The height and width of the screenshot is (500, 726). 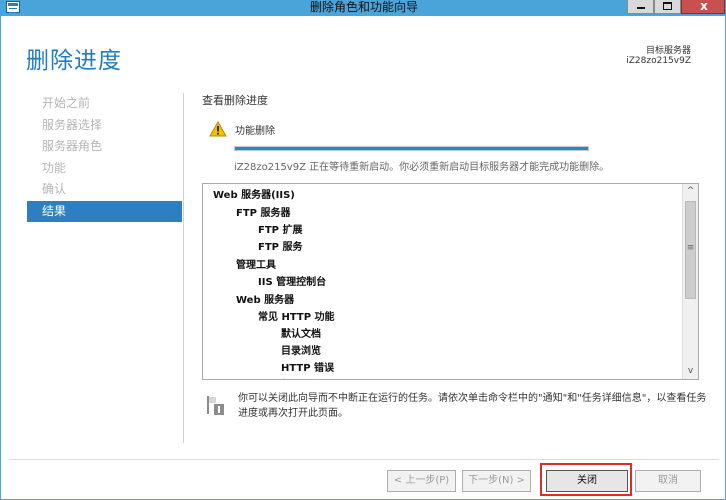 I want to click on sidebar-item-server-selection: 服务器选择, so click(x=72, y=124).